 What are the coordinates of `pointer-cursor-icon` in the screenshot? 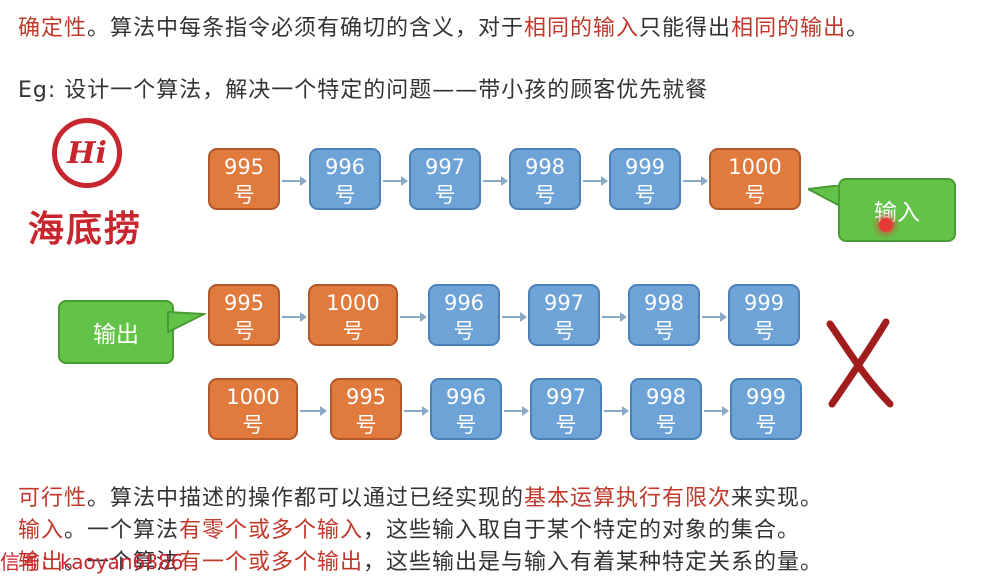 It's located at (886, 225).